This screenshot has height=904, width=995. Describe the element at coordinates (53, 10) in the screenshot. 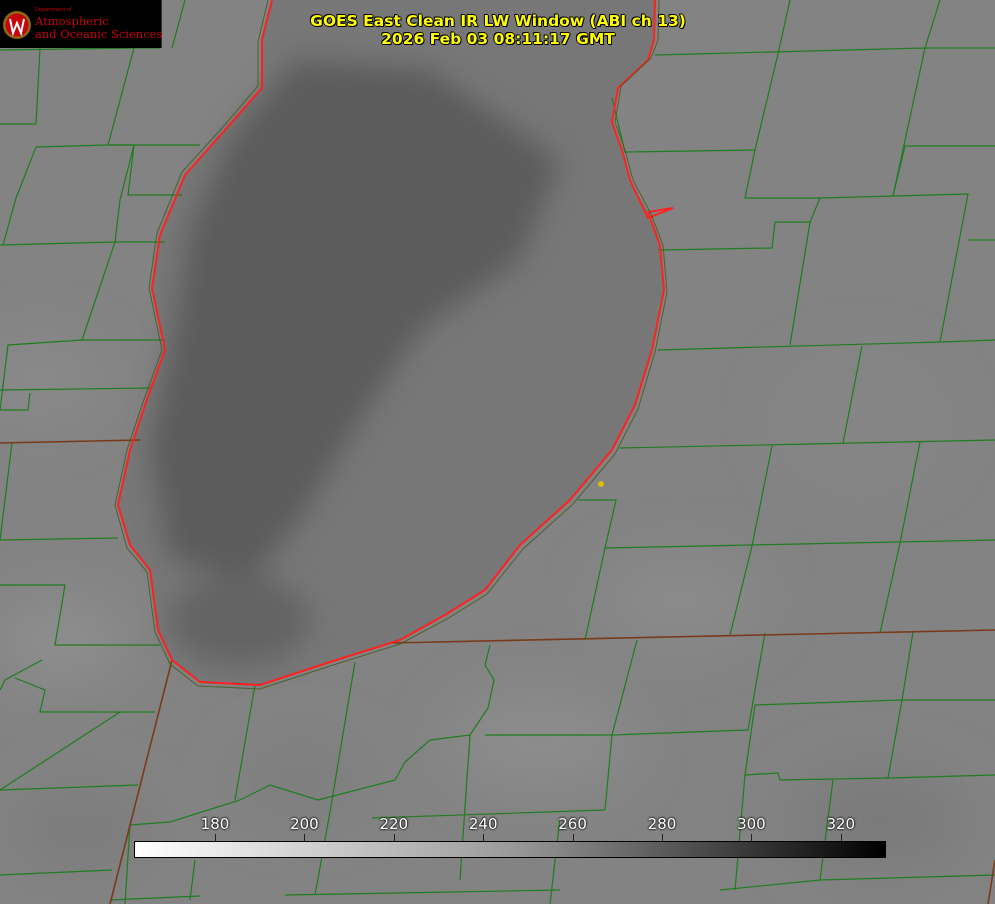

I see `logo-dept-label: Department of` at that location.